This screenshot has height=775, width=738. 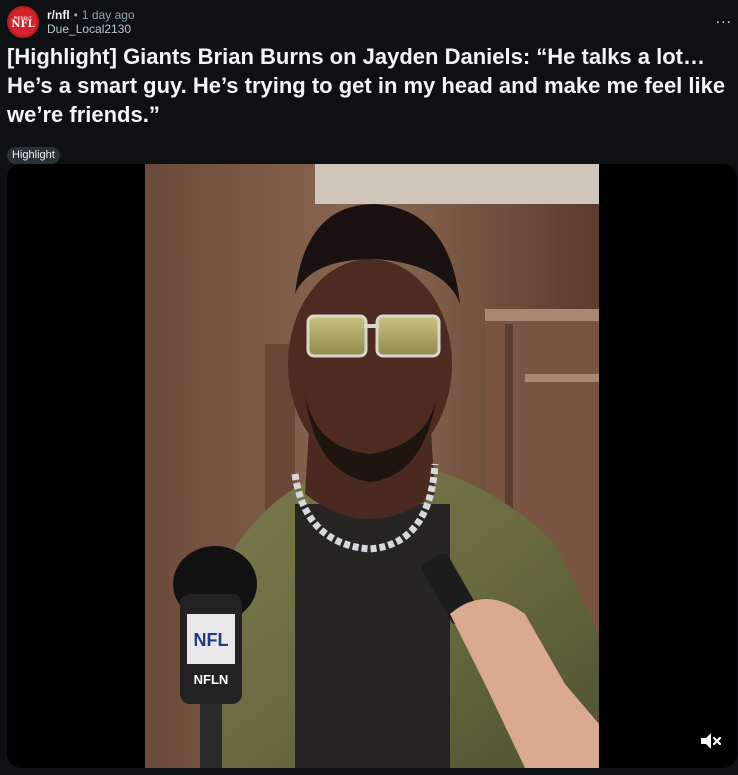 I want to click on speaker-muted-icon, so click(x=711, y=741).